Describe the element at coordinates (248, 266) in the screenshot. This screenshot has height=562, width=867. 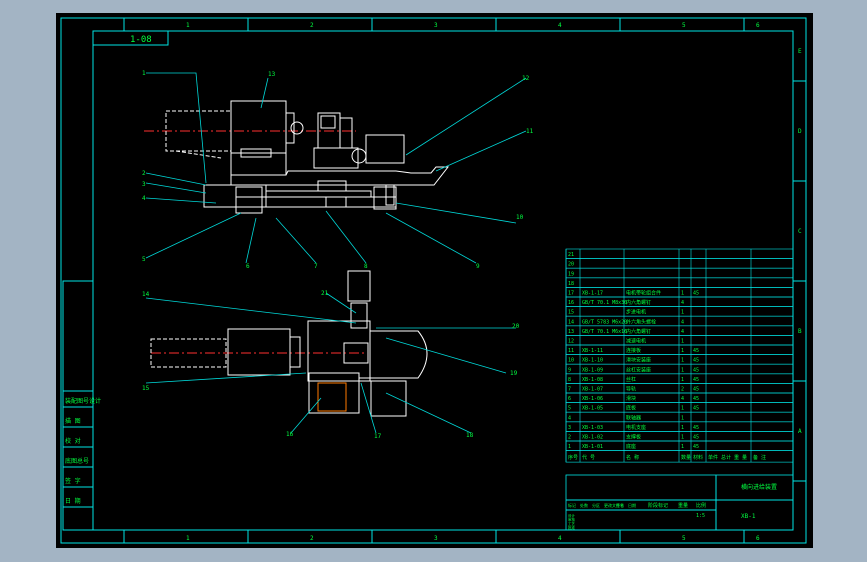
I see `balloon-label: 6` at that location.